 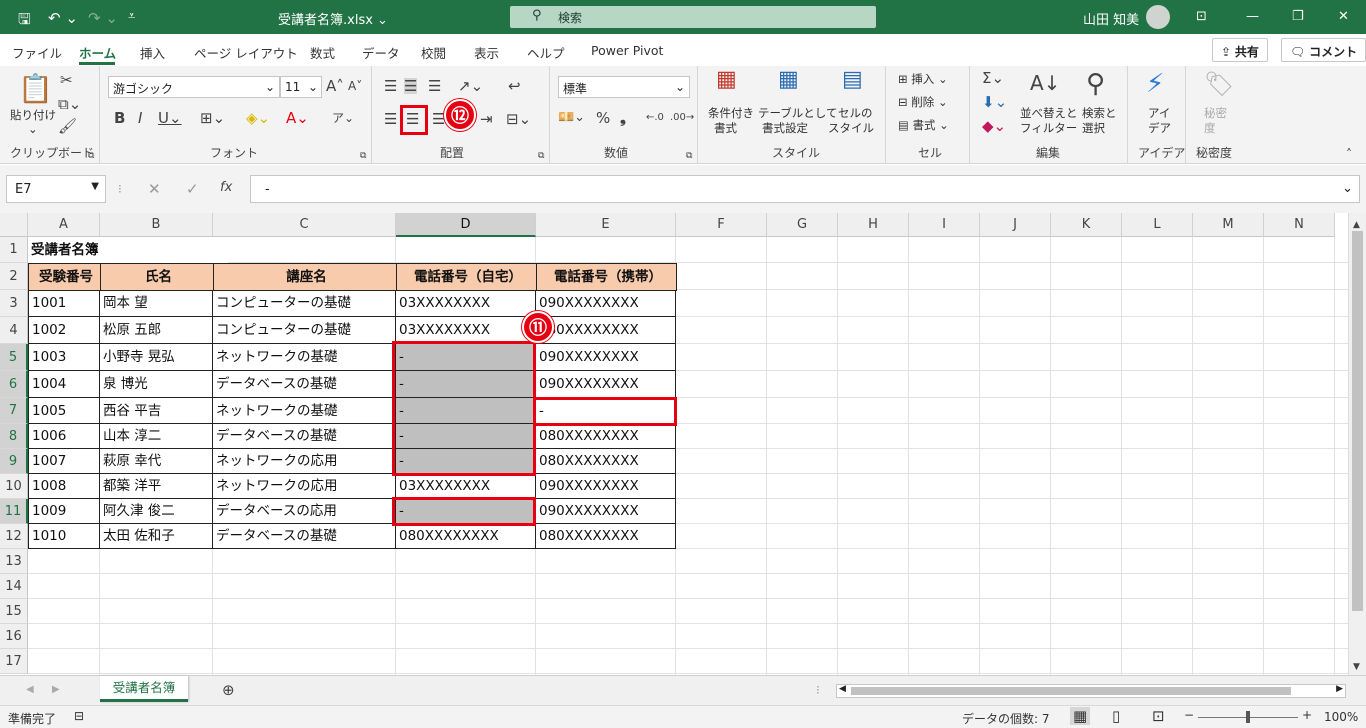 I want to click on clipboard-launcher-icon: ⧉, so click(x=91, y=156).